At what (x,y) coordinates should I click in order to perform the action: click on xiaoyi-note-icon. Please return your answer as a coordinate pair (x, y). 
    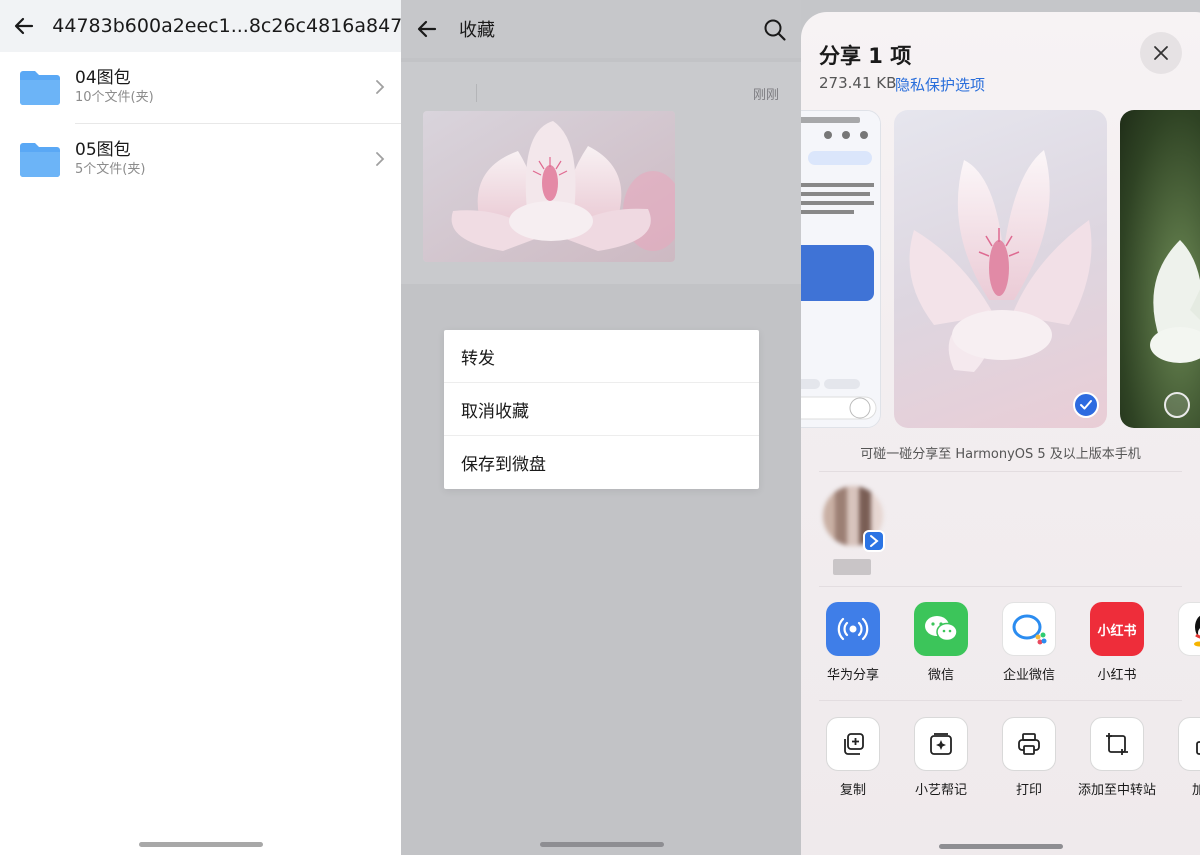
    Looking at the image, I should click on (941, 744).